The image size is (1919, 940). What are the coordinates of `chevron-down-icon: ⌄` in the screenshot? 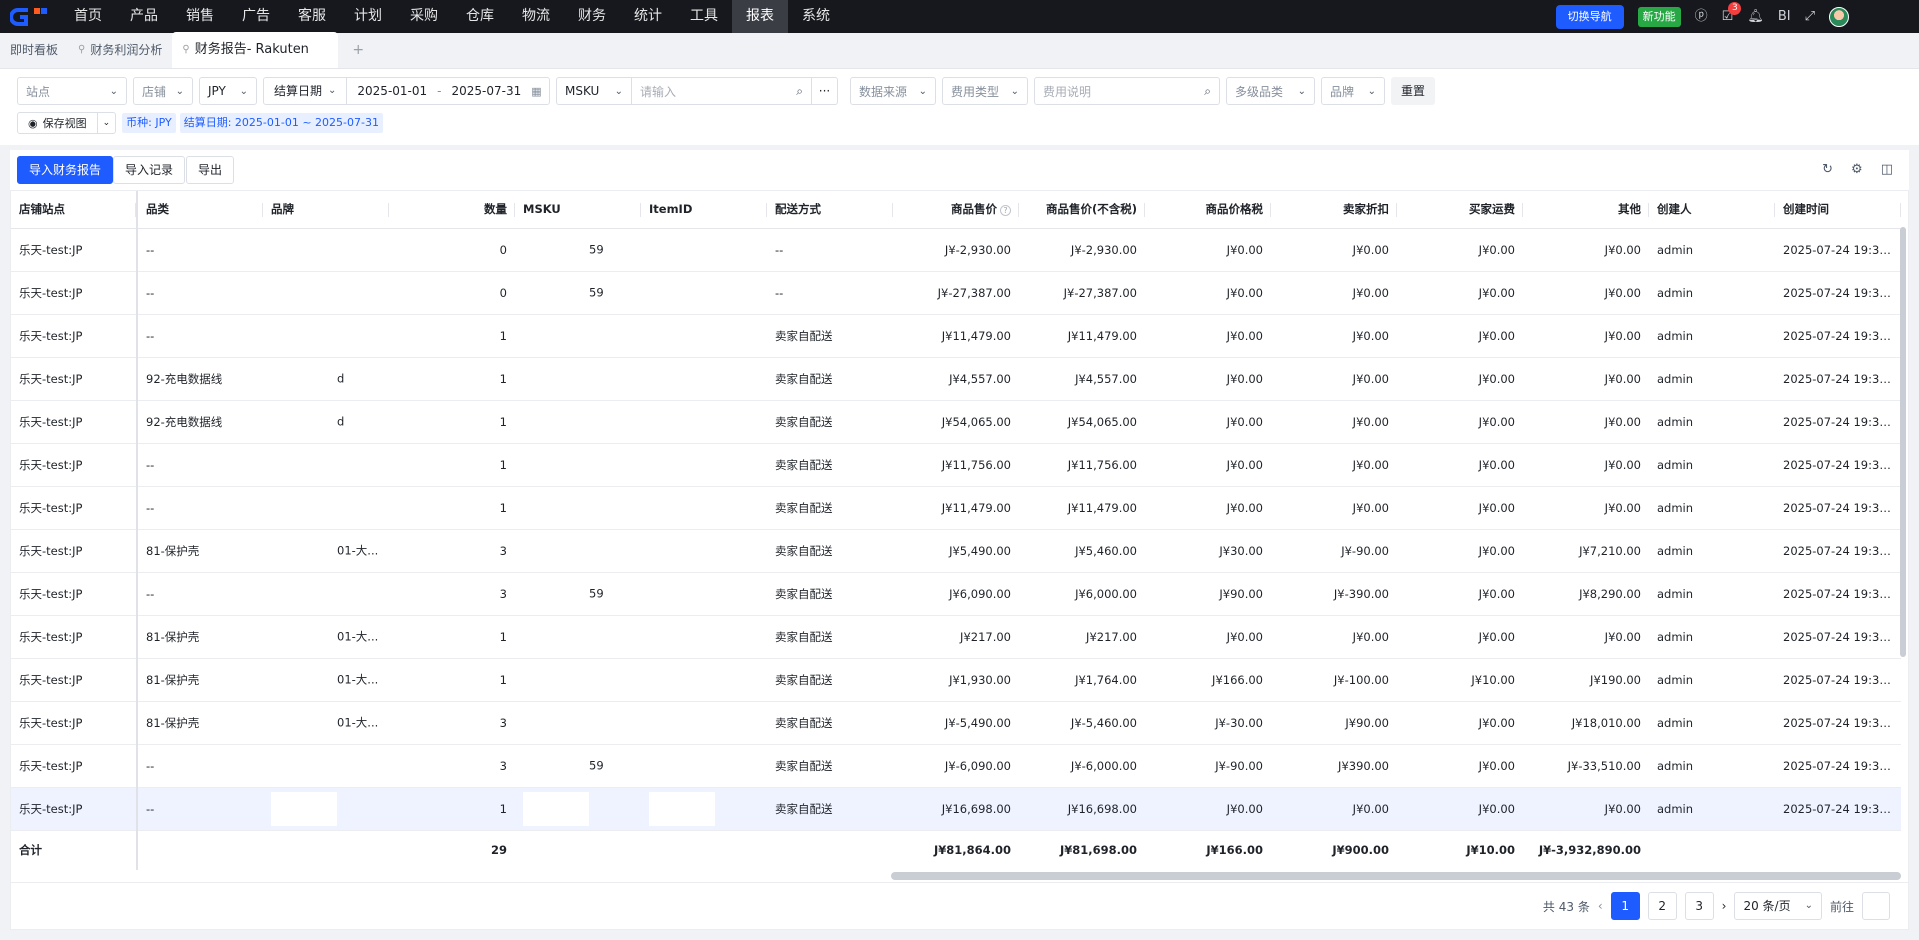 It's located at (107, 123).